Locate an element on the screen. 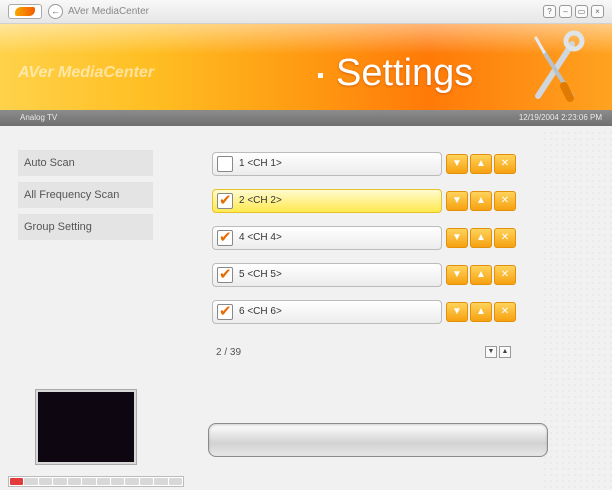 The width and height of the screenshot is (612, 490). channel-label: 1 <CH 1> is located at coordinates (260, 163).